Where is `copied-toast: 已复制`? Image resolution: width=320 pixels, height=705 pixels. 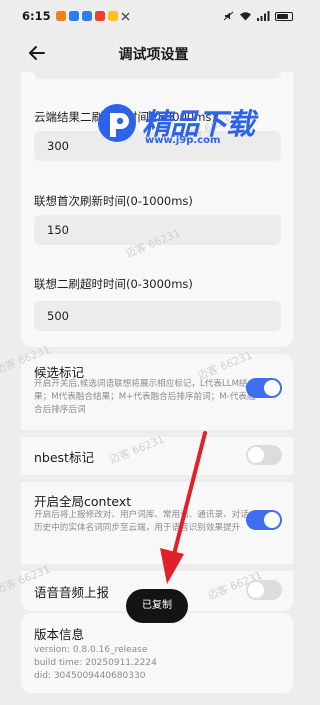 copied-toast: 已复制 is located at coordinates (157, 606).